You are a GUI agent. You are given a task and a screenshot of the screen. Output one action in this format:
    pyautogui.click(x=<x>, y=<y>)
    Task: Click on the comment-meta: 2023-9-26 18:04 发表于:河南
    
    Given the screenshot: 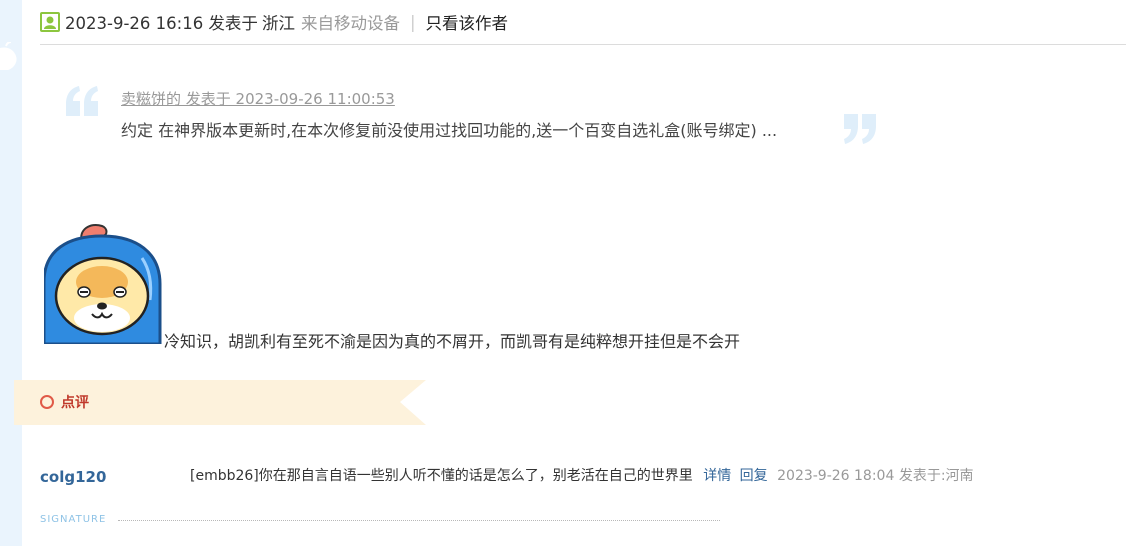 What is the action you would take?
    pyautogui.click(x=875, y=476)
    